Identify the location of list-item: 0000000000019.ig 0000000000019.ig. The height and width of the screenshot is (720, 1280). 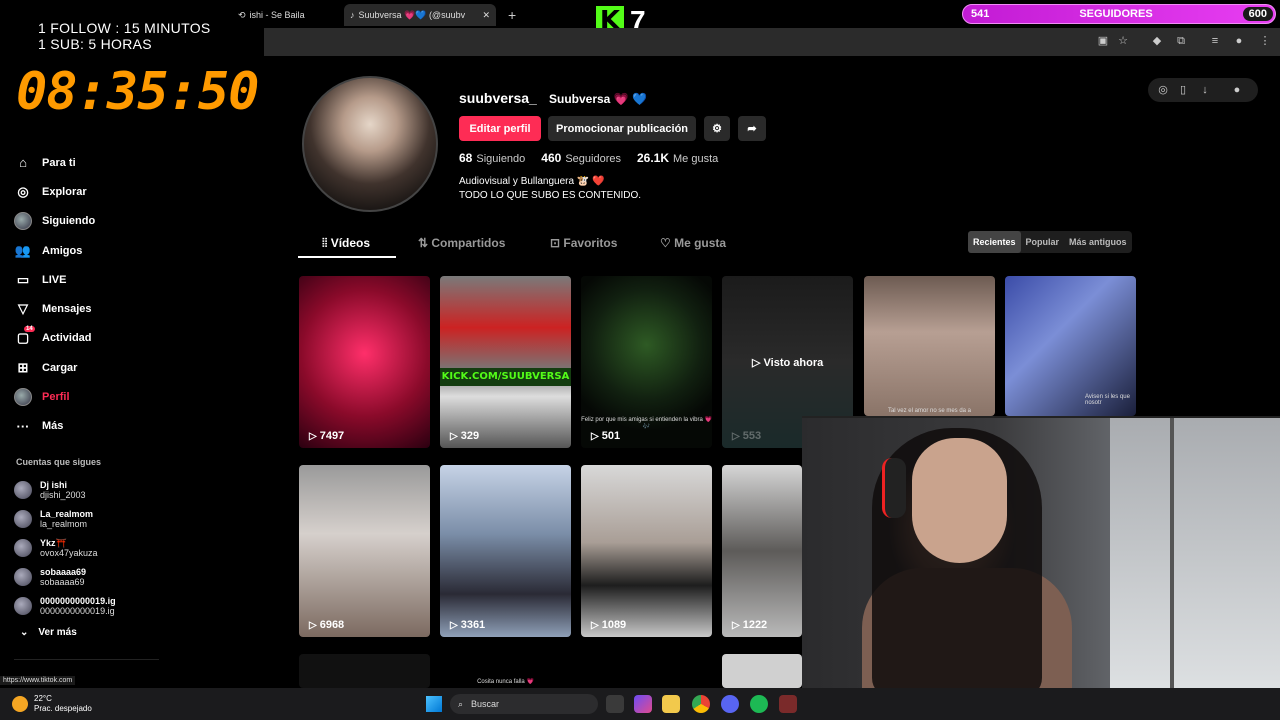
(89, 605).